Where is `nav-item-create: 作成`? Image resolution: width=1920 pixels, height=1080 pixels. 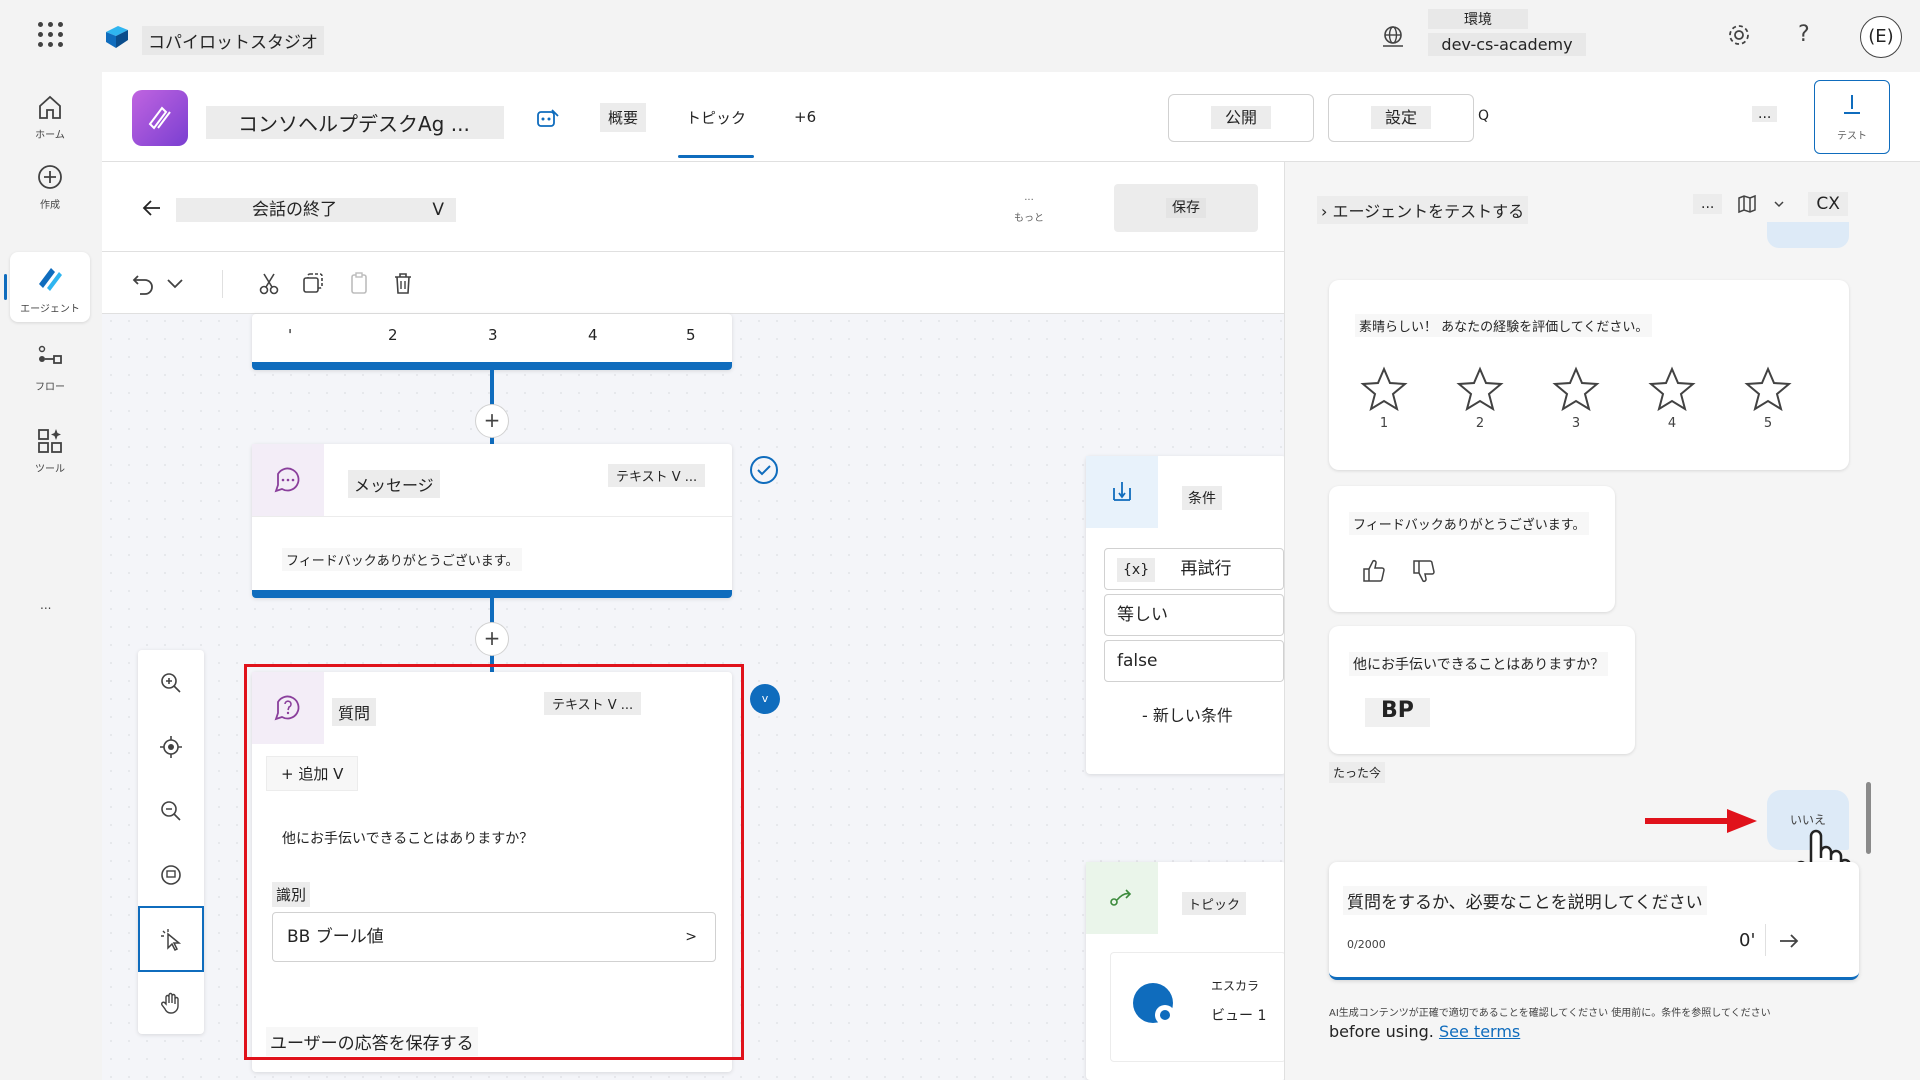 nav-item-create: 作成 is located at coordinates (50, 187).